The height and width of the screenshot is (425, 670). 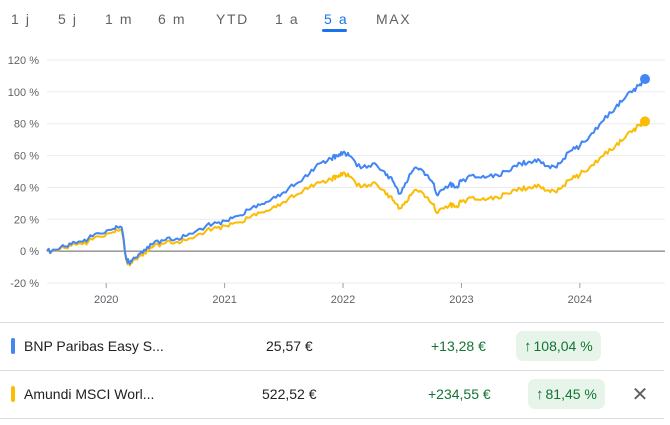 What do you see at coordinates (26, 188) in the screenshot?
I see `y-tick-label: 40 %` at bounding box center [26, 188].